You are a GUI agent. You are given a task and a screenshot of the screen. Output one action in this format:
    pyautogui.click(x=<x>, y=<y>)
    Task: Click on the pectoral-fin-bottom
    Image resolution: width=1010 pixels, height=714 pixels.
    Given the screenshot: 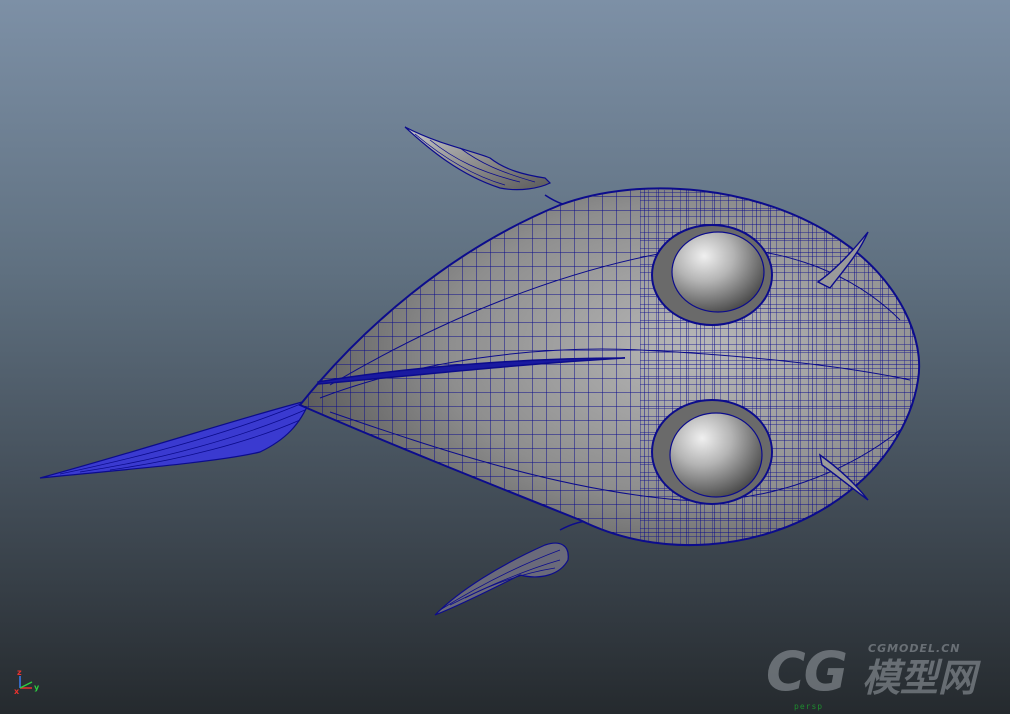 What is the action you would take?
    pyautogui.click(x=520, y=567)
    